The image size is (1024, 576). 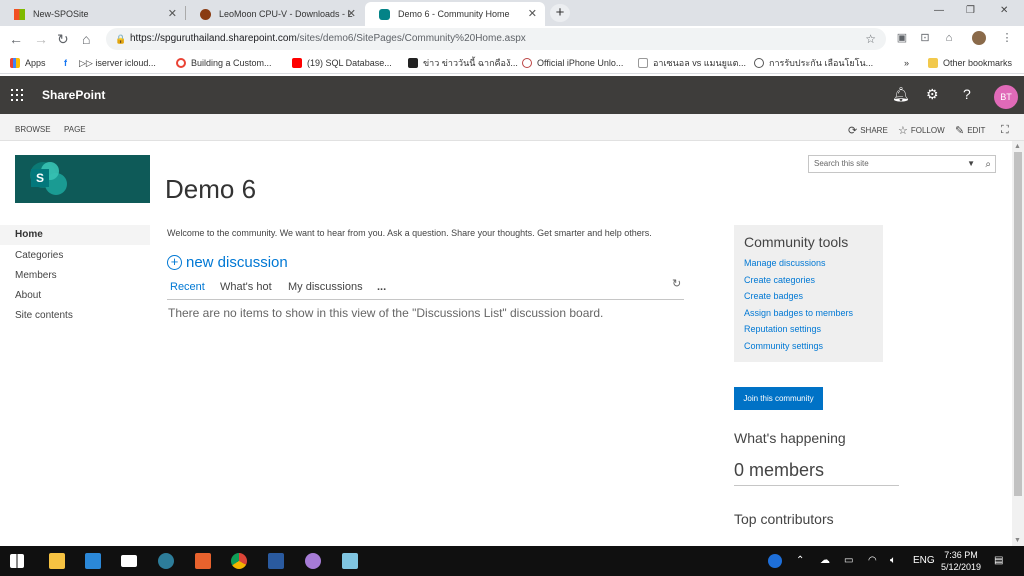 I want to click on nav-item-categories: Categories, so click(x=75, y=256).